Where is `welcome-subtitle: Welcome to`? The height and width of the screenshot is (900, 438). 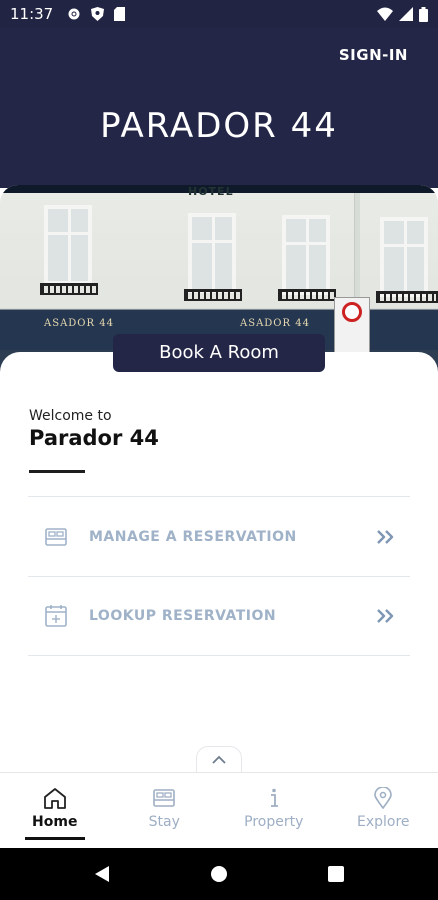 welcome-subtitle: Welcome to is located at coordinates (70, 416).